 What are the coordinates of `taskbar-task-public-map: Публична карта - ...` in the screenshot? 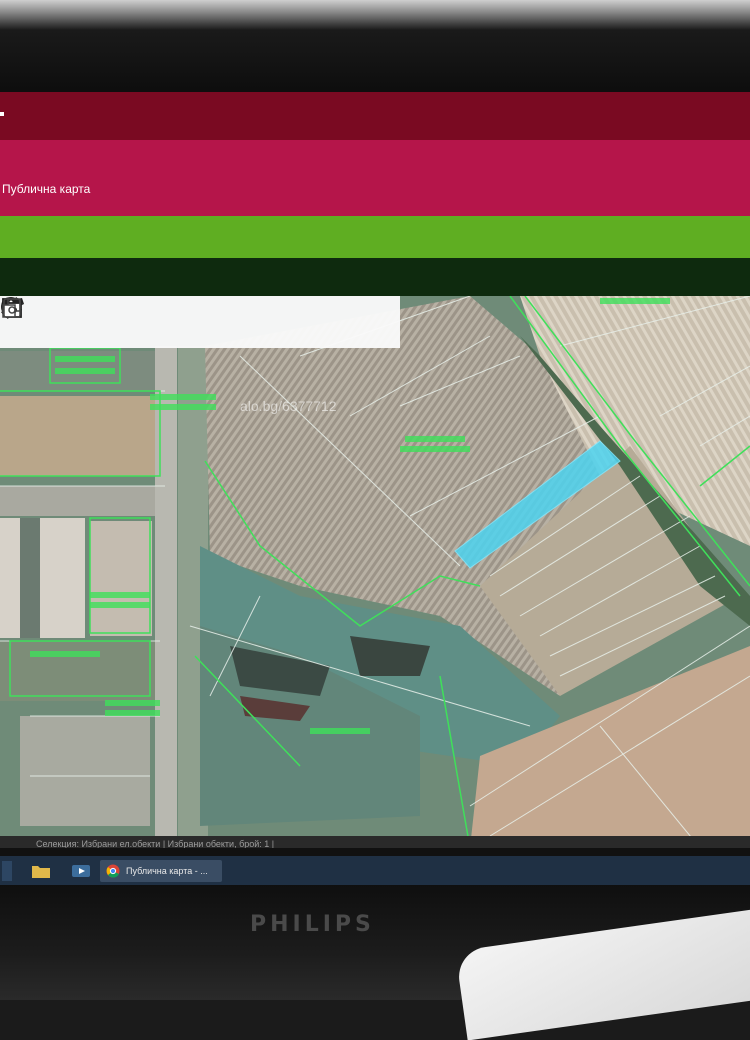 It's located at (161, 871).